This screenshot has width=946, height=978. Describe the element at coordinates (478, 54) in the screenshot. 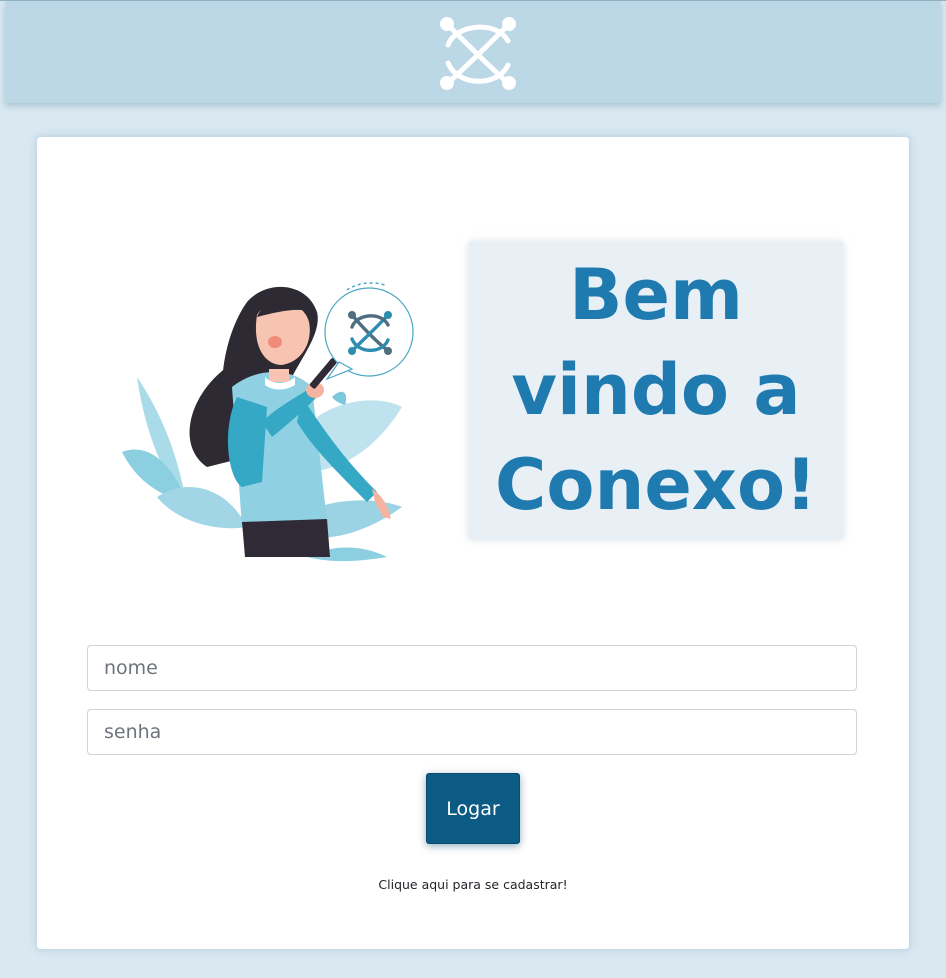

I see `conexo-logo-icon` at that location.